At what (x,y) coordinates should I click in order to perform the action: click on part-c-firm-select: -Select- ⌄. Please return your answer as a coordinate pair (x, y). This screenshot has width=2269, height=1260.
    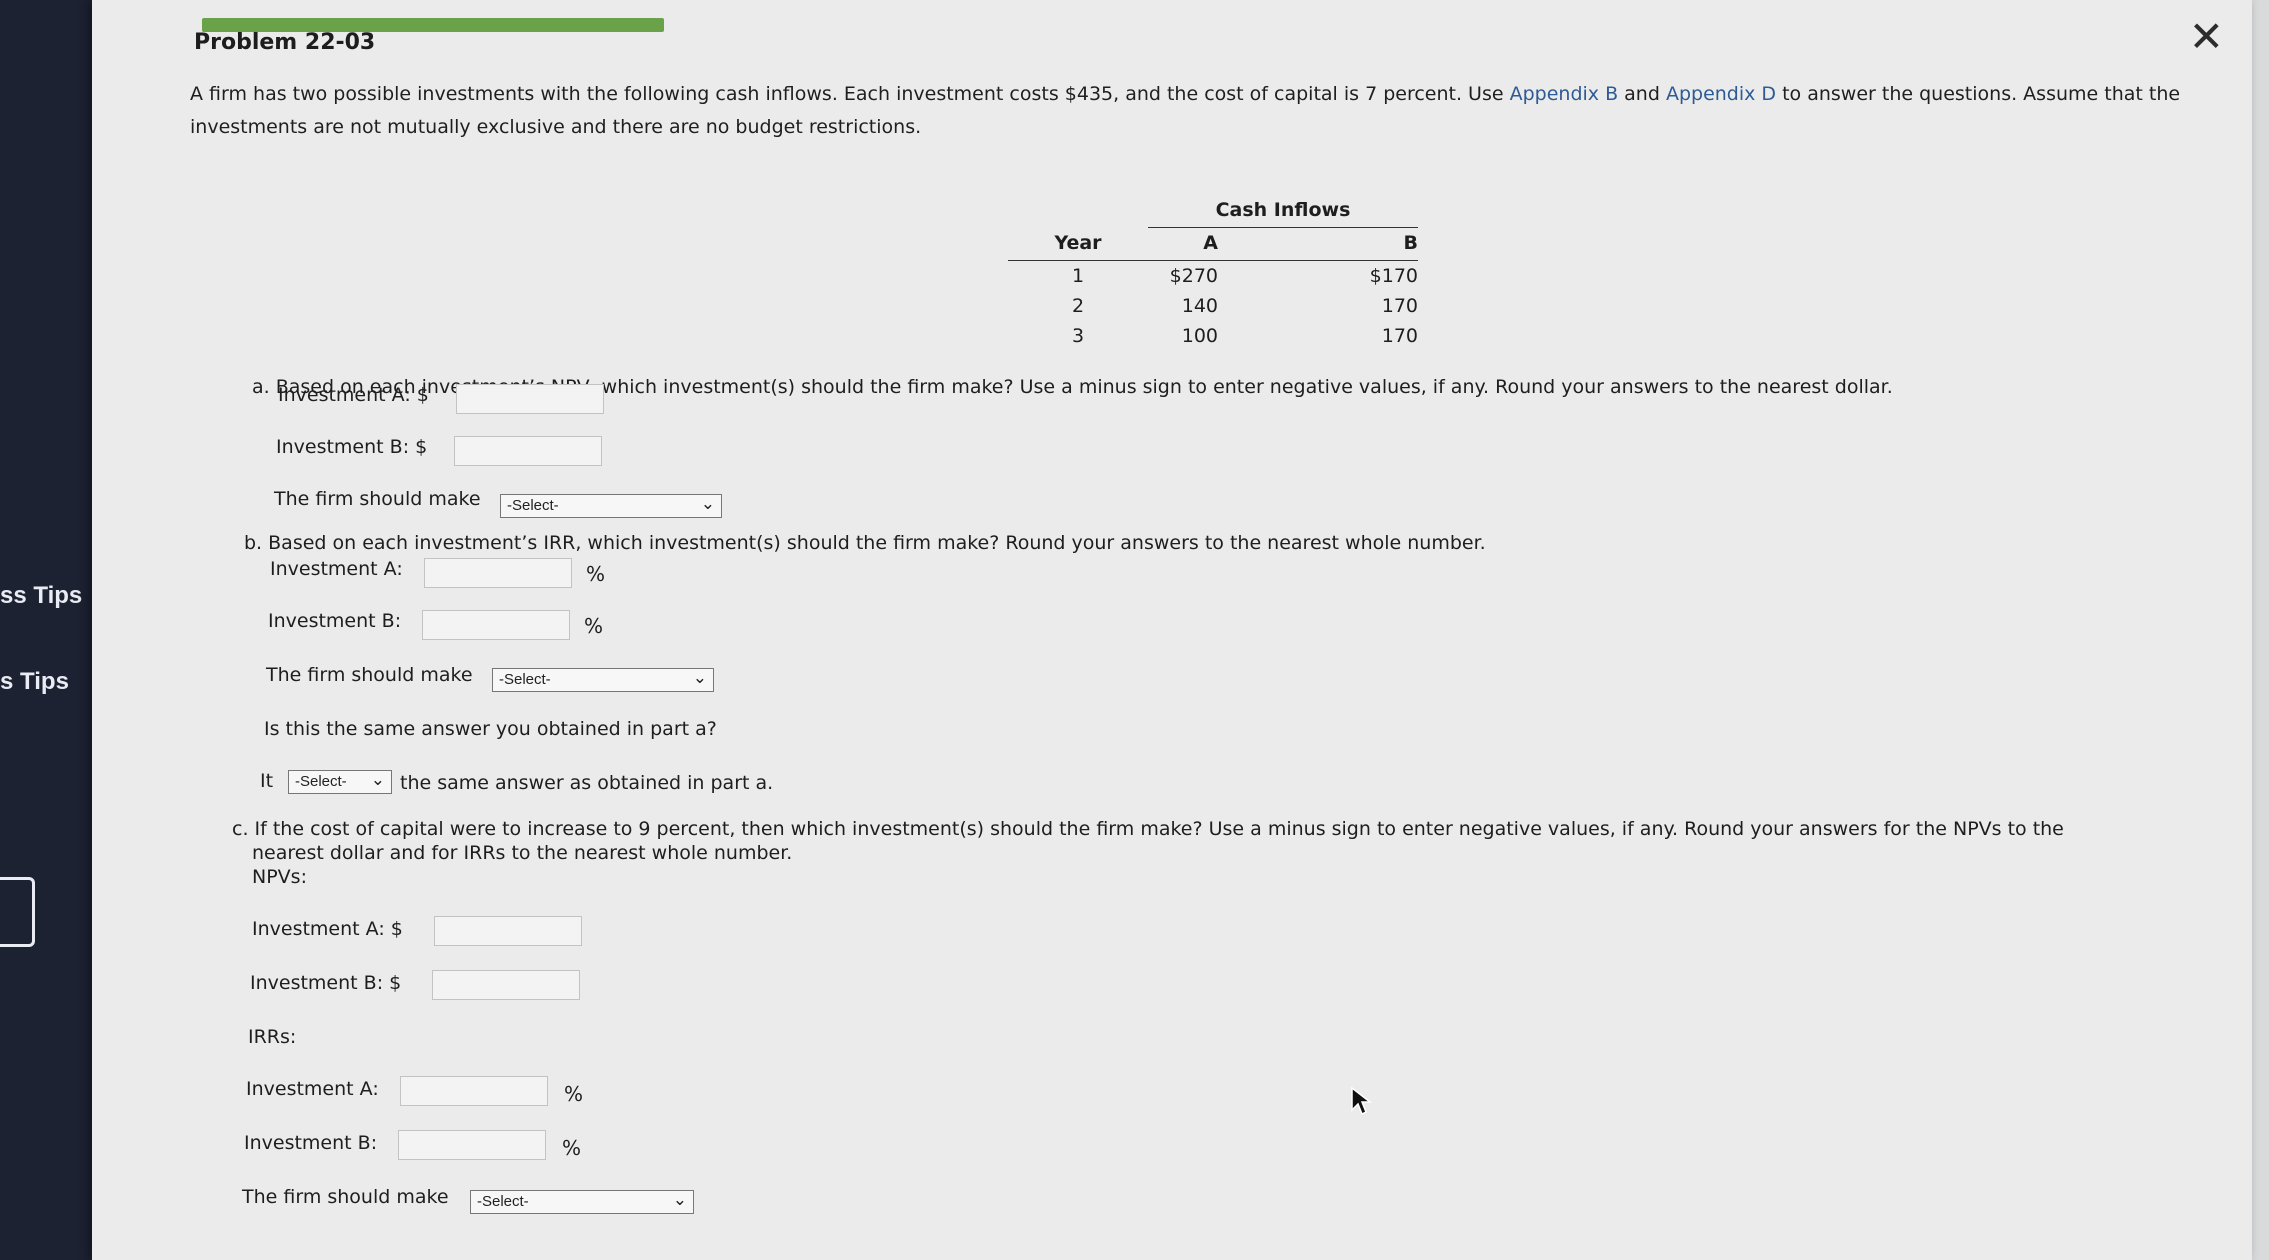
    Looking at the image, I should click on (582, 1202).